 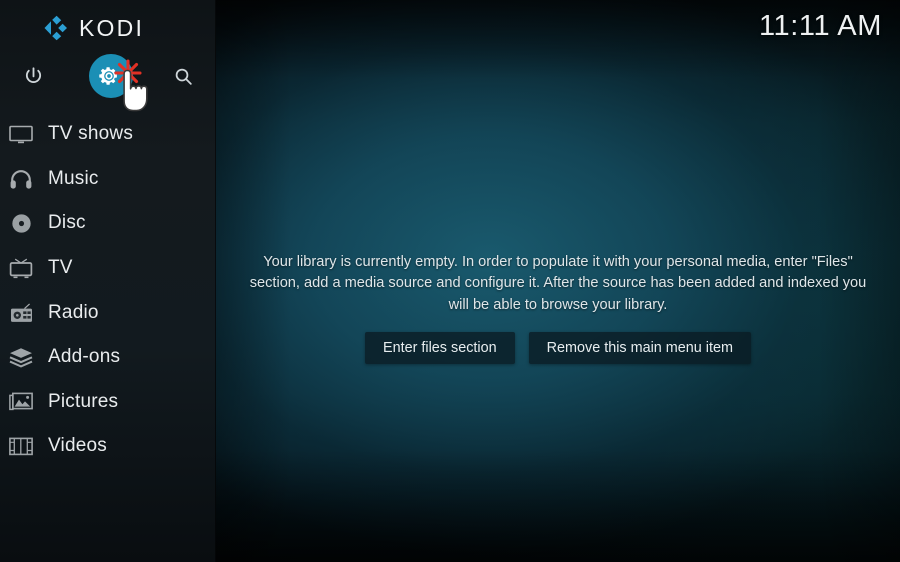 I want to click on brand-name: KODI, so click(x=112, y=27).